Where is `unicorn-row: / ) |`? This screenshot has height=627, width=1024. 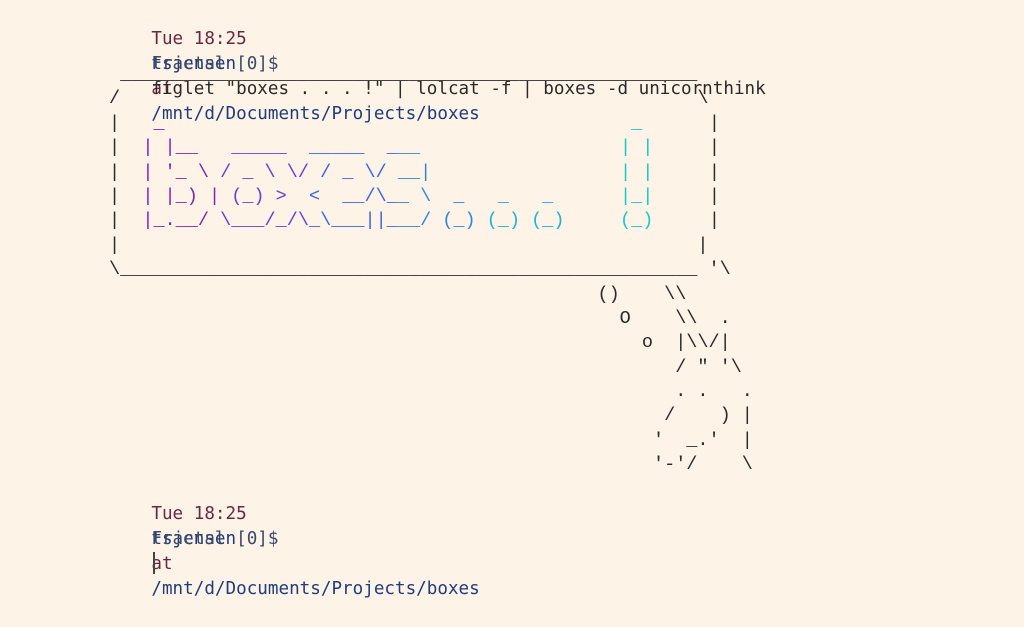
unicorn-row: / ) | is located at coordinates (431, 416).